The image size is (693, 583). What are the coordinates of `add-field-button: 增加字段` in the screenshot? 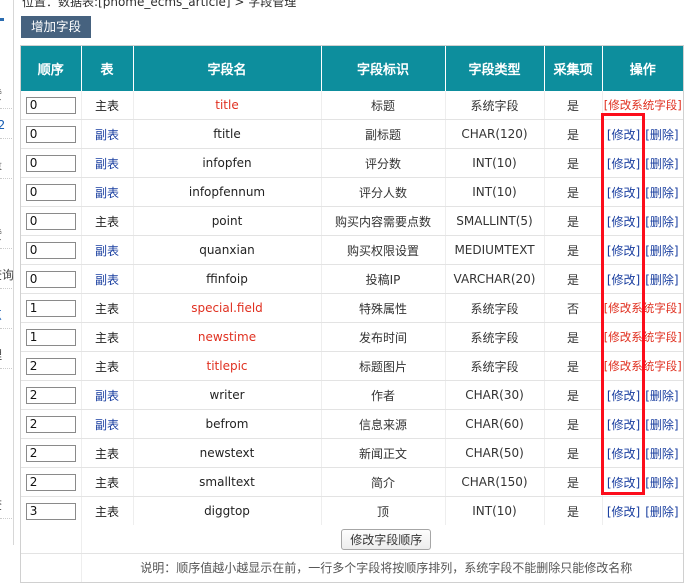 It's located at (56, 27).